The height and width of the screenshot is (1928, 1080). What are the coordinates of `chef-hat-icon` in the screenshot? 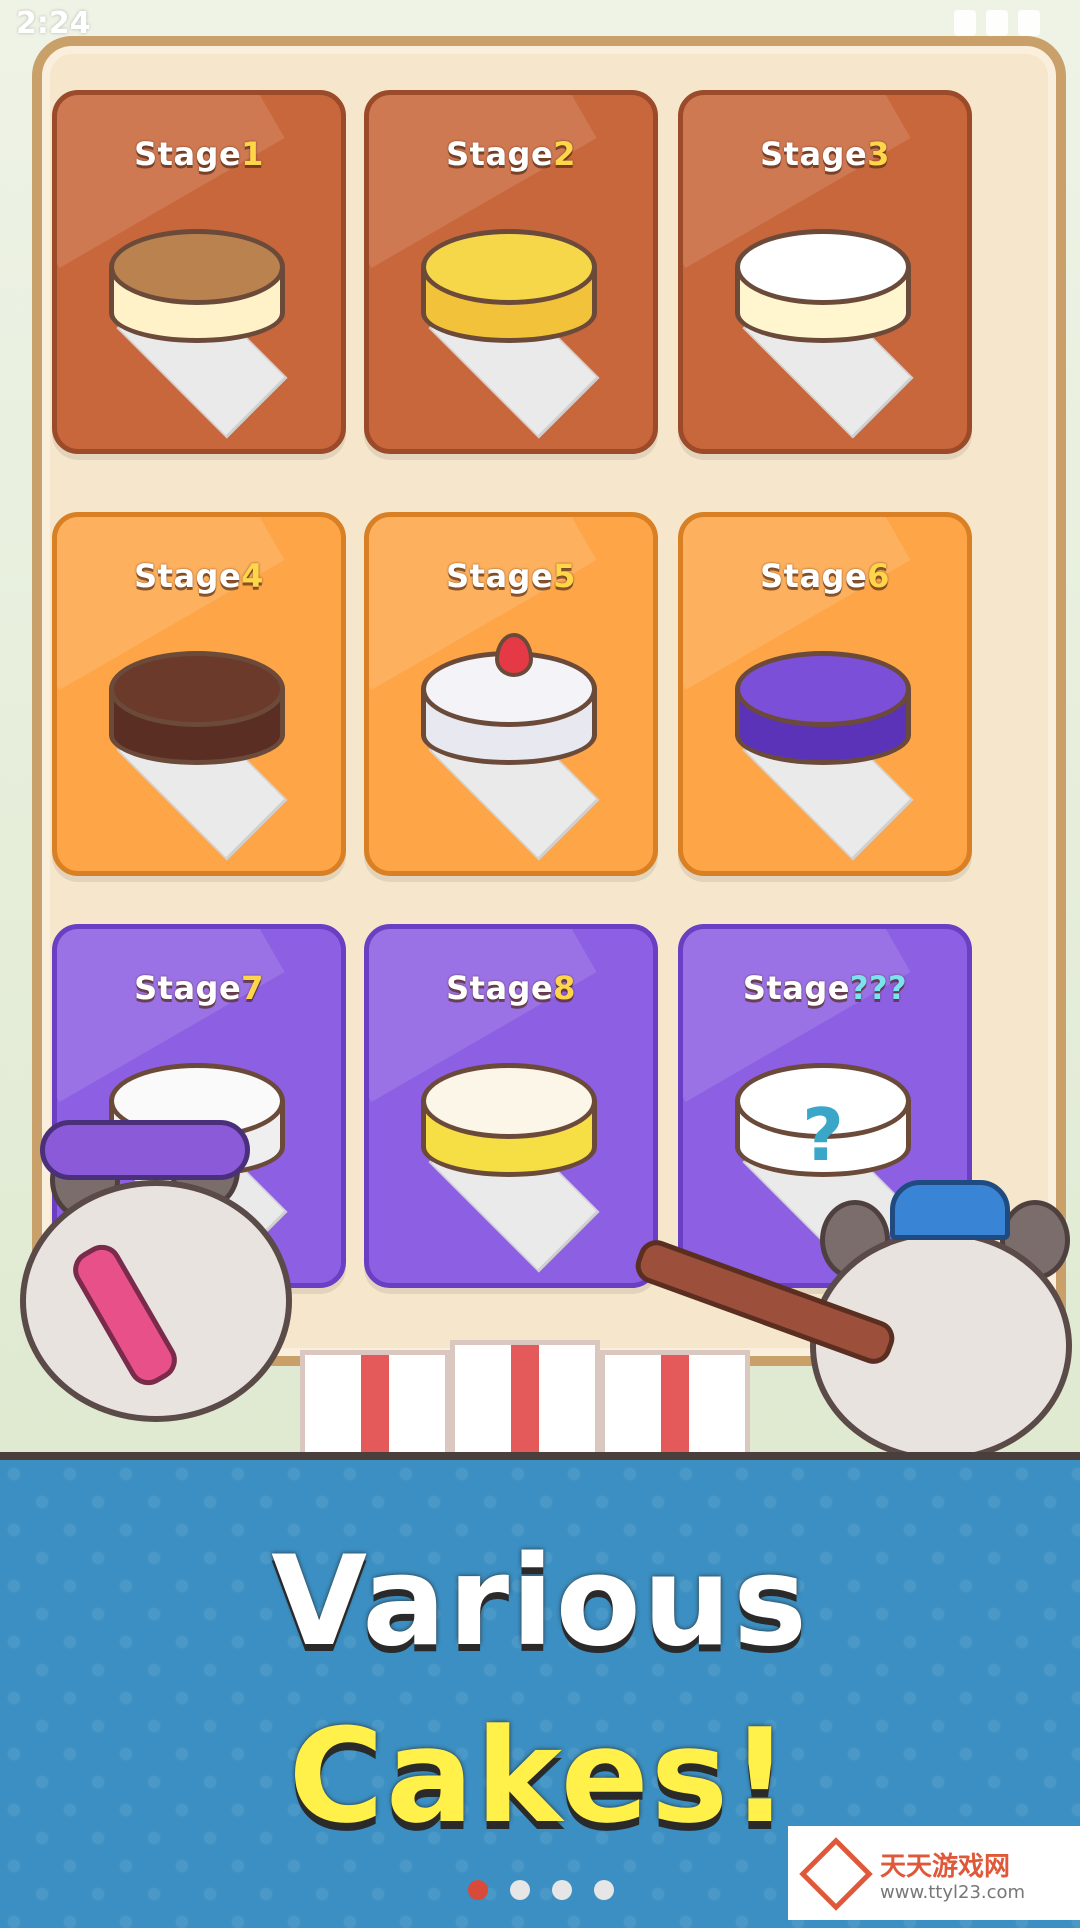 It's located at (145, 1150).